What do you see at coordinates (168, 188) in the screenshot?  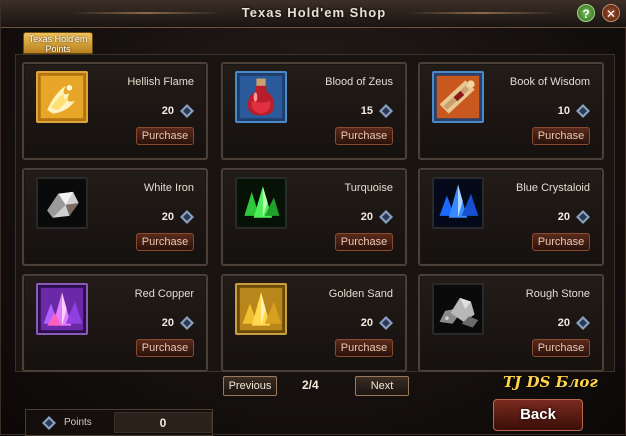 I see `item-name: White Iron` at bounding box center [168, 188].